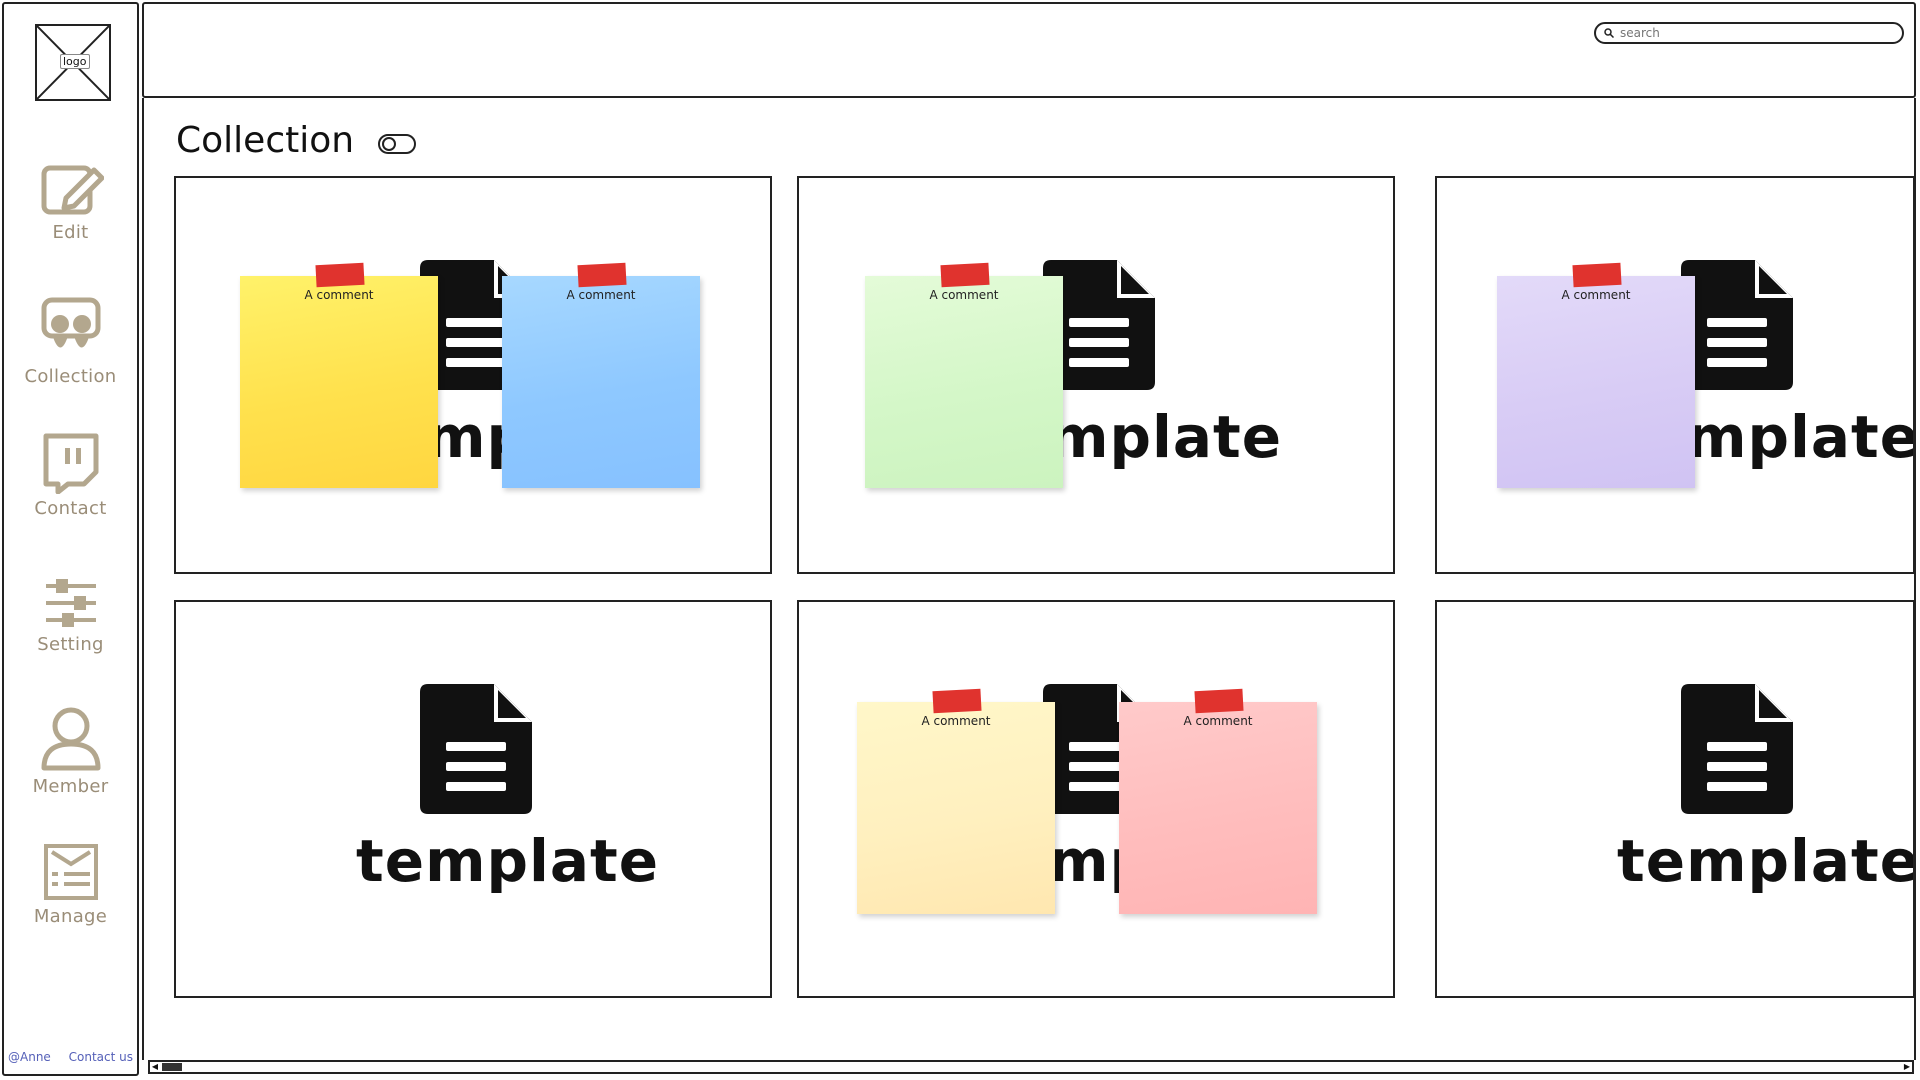  I want to click on page-title: Collection, so click(265, 140).